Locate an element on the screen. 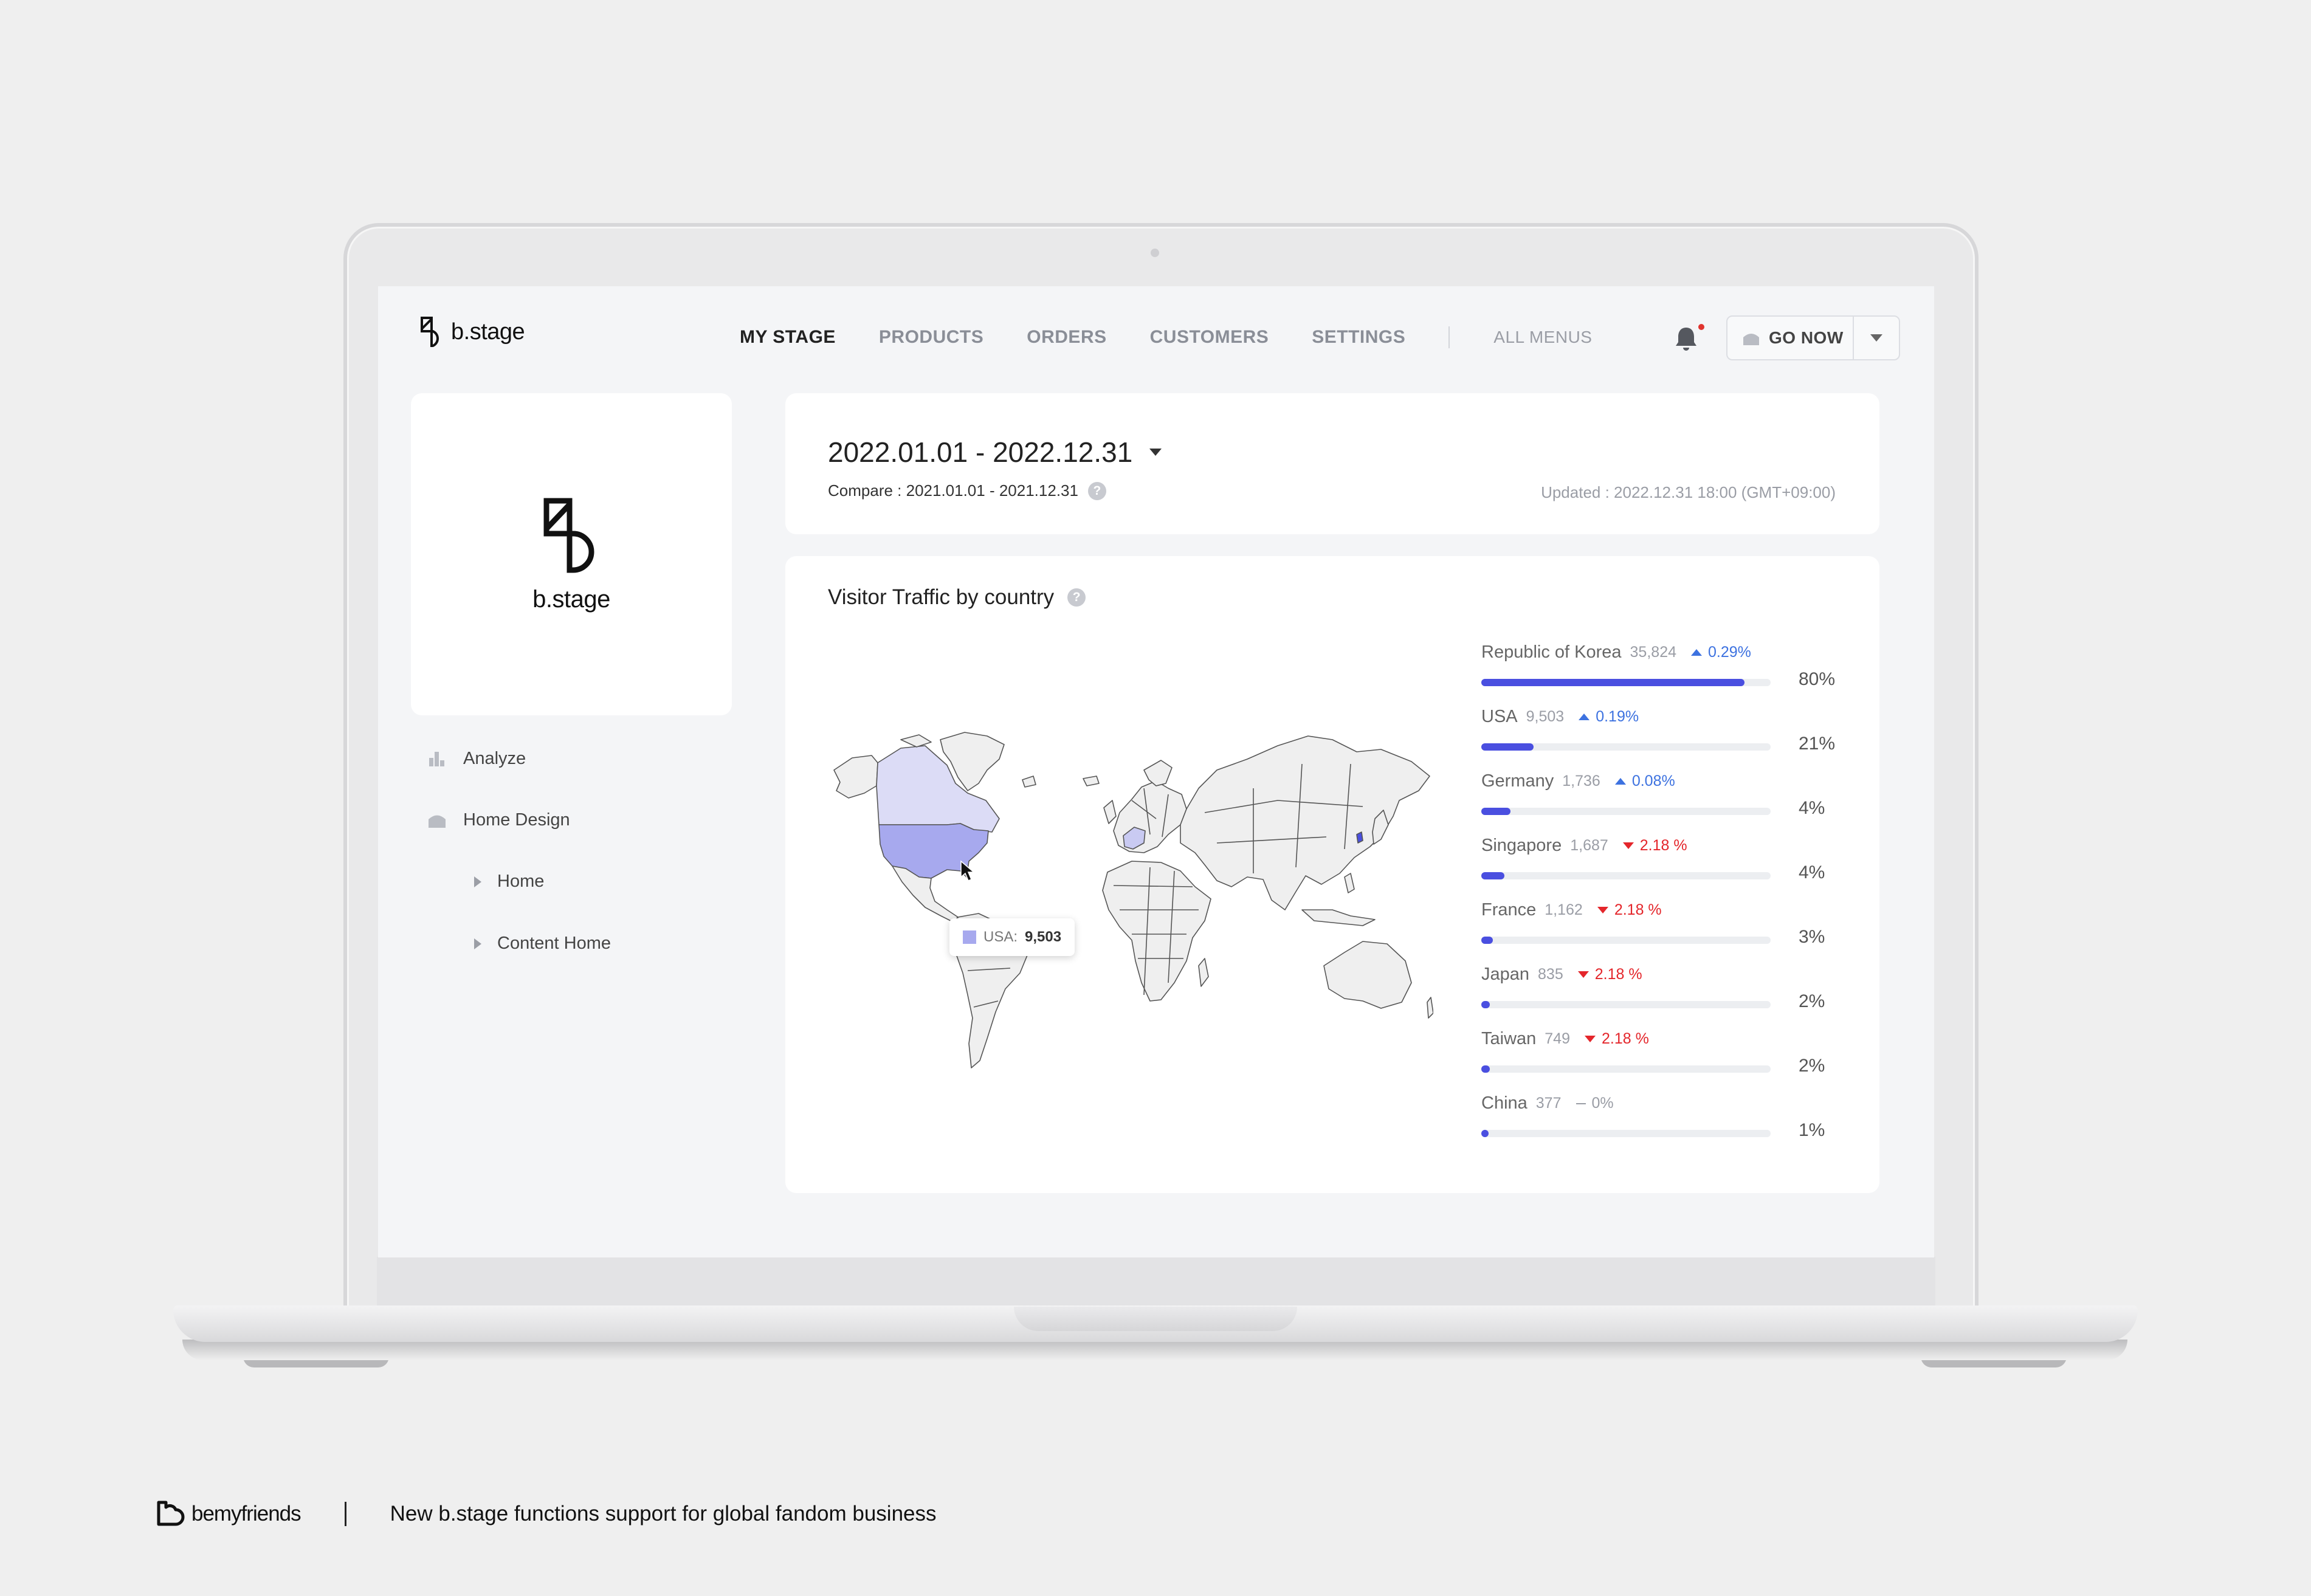 The height and width of the screenshot is (1596, 2311). country-stat-header: Germany 1,736 0.08% is located at coordinates (1663, 781).